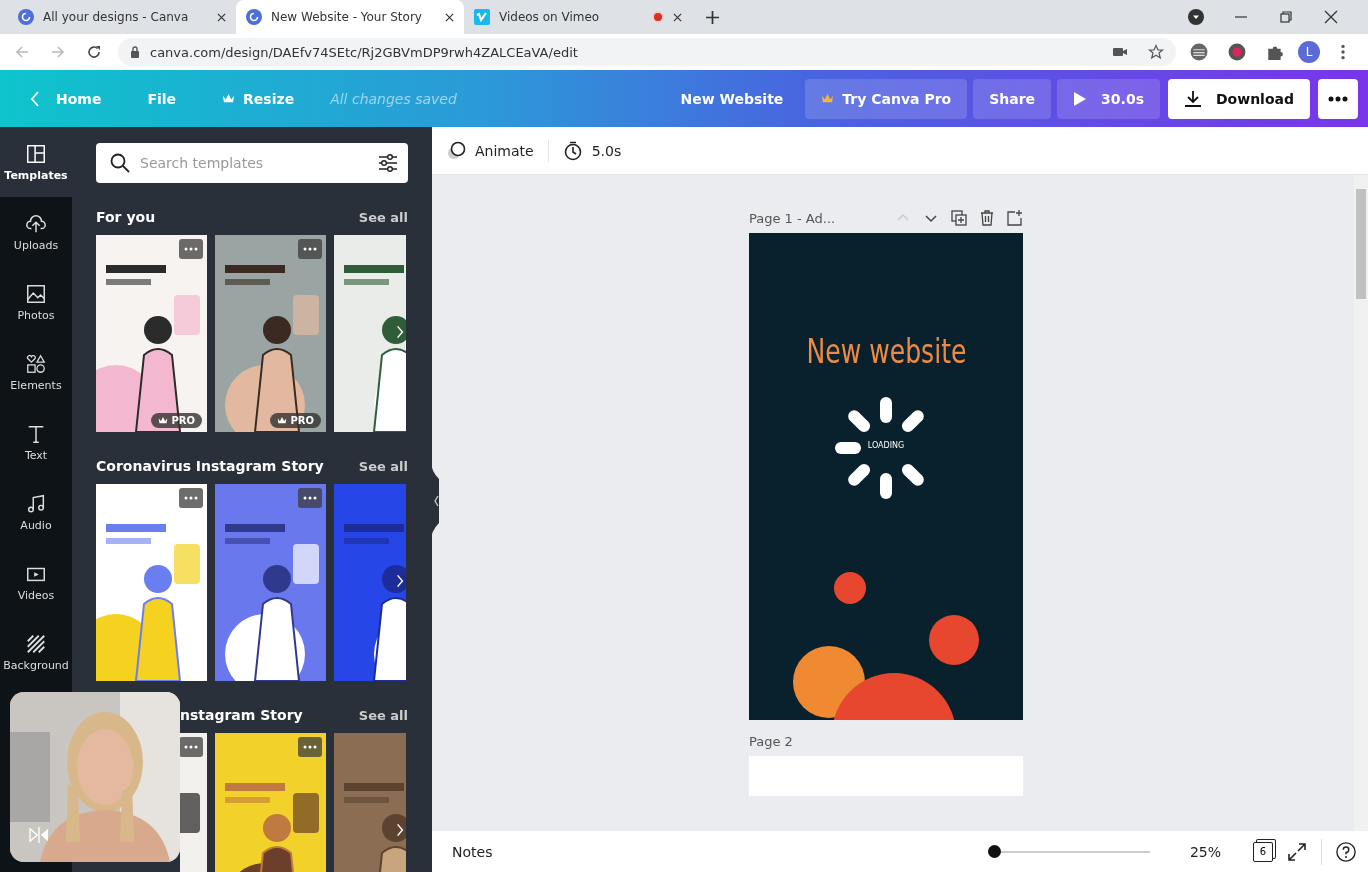 Image resolution: width=1368 pixels, height=872 pixels. I want to click on save-status: All changes saved, so click(393, 98).